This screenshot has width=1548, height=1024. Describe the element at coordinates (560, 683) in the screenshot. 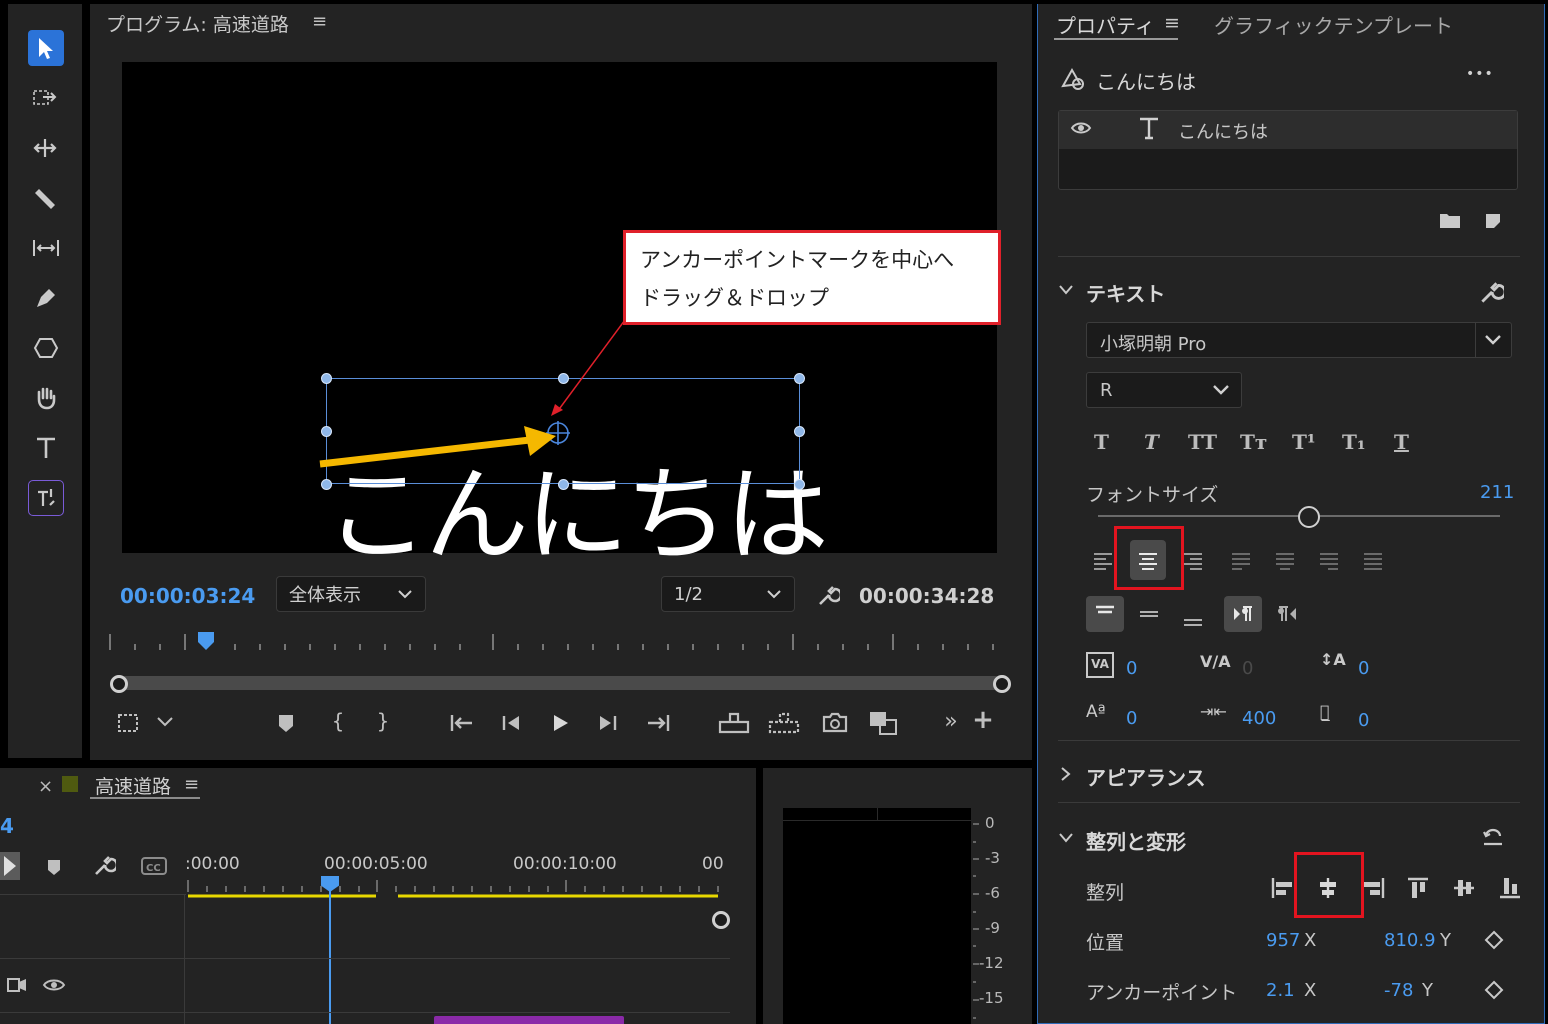

I see `zoom-scrollbar` at that location.